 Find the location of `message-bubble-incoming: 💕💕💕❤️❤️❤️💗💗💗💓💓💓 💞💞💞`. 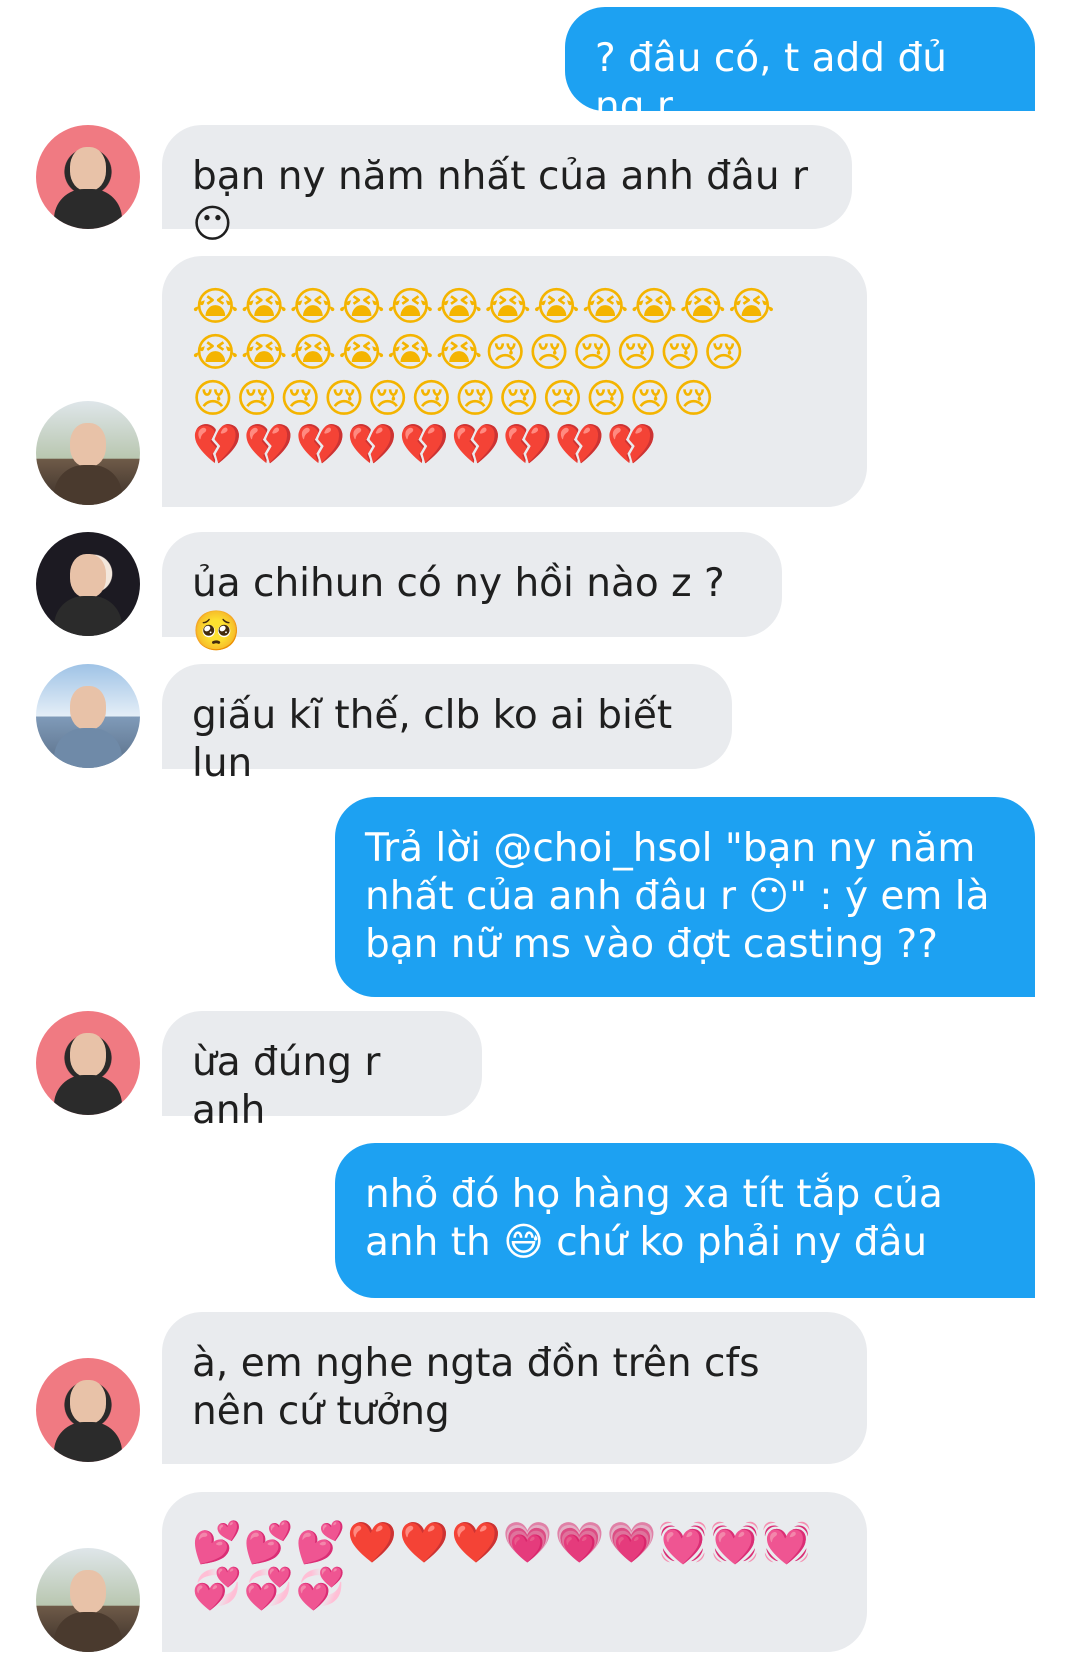

message-bubble-incoming: 💕💕💕❤️❤️❤️💗💗💗💓💓💓 💞💞💞 is located at coordinates (514, 1572).